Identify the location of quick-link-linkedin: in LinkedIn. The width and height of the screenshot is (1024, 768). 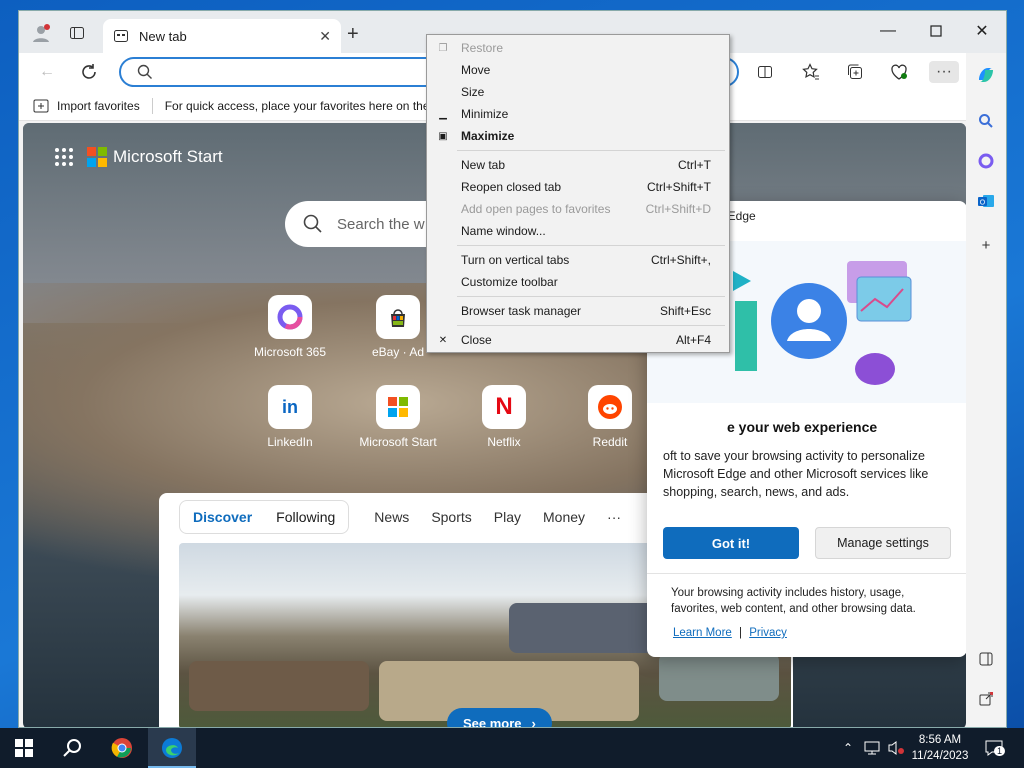
(290, 417).